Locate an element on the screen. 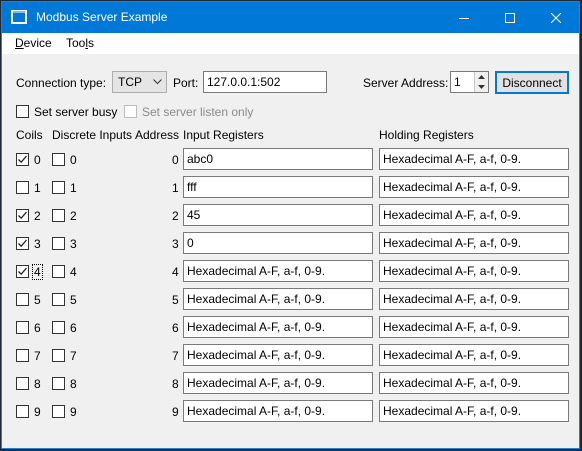 Image resolution: width=582 pixels, height=451 pixels. port-label: Port: is located at coordinates (186, 83).